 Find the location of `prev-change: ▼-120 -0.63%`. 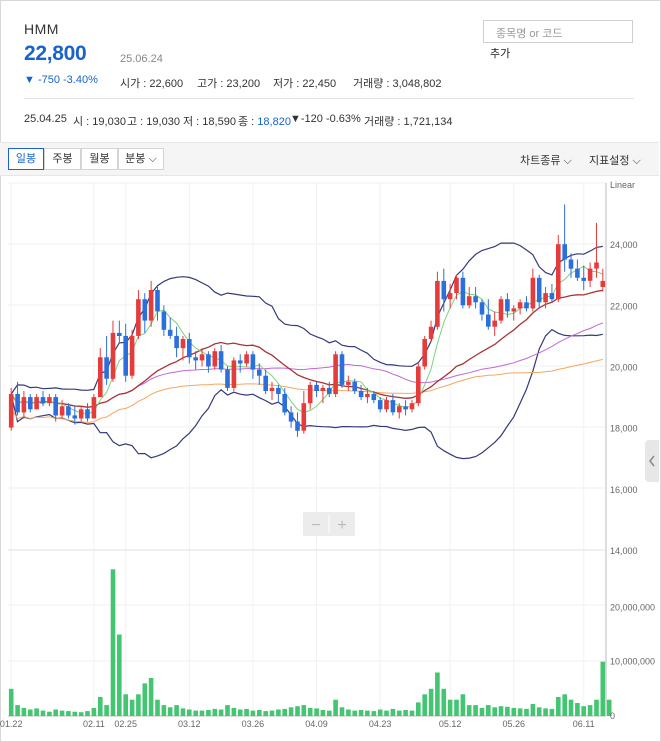

prev-change: ▼-120 -0.63% is located at coordinates (325, 119).